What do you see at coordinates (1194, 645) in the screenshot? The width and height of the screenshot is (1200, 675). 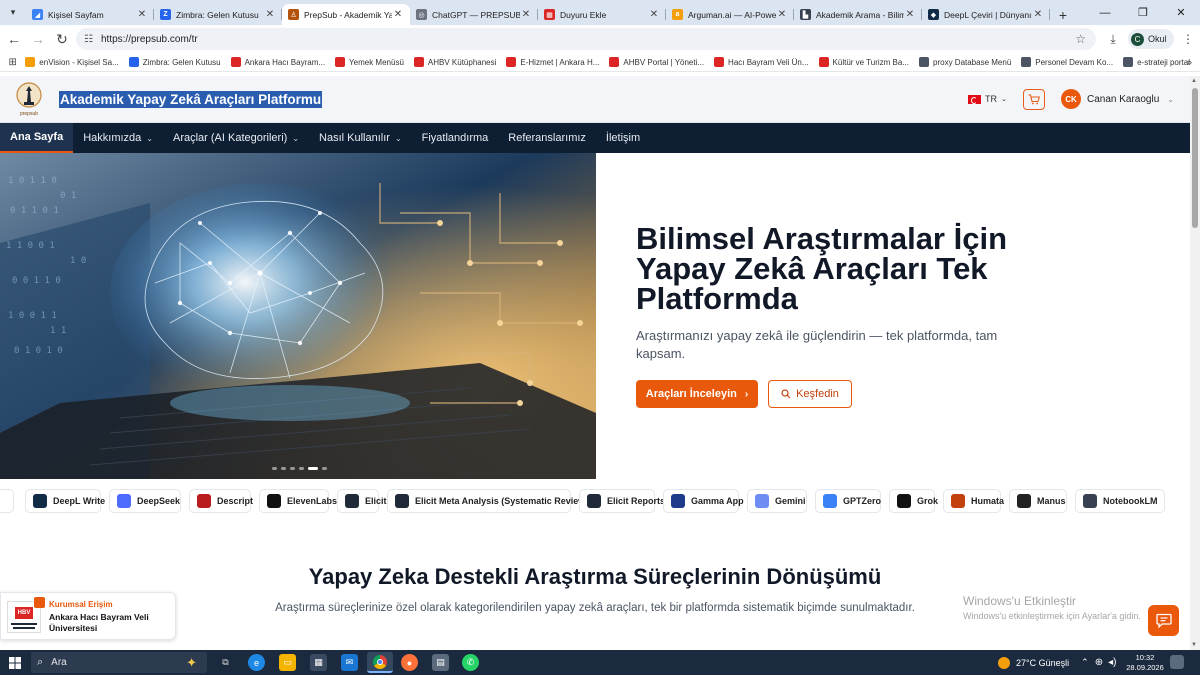 I see `scroll-down-icon: ▼` at bounding box center [1194, 645].